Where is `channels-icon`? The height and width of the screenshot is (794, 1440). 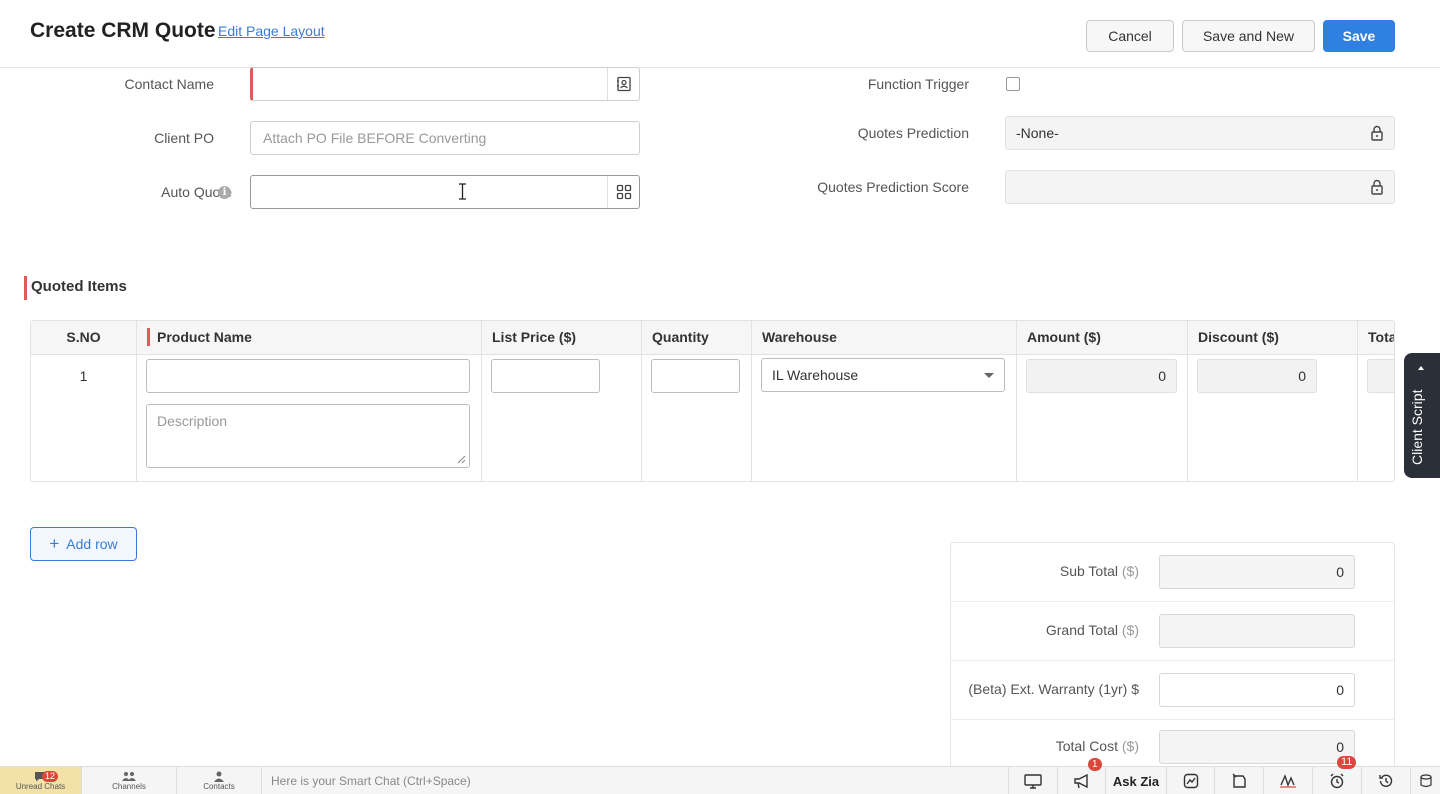 channels-icon is located at coordinates (129, 776).